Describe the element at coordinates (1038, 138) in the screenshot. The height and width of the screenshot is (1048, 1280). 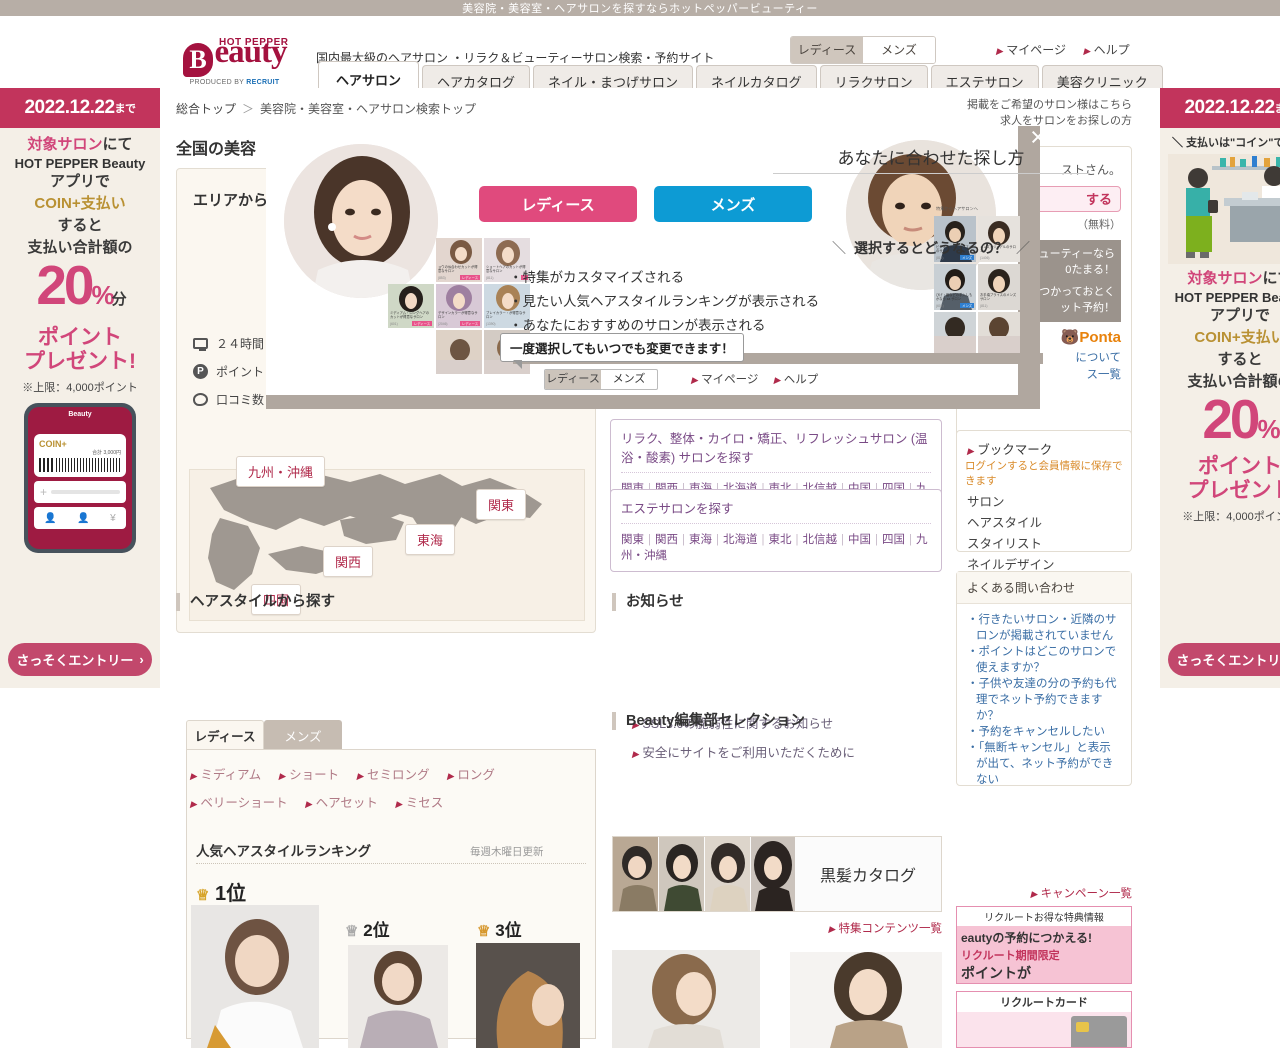
I see `modal-close-button: ×` at that location.